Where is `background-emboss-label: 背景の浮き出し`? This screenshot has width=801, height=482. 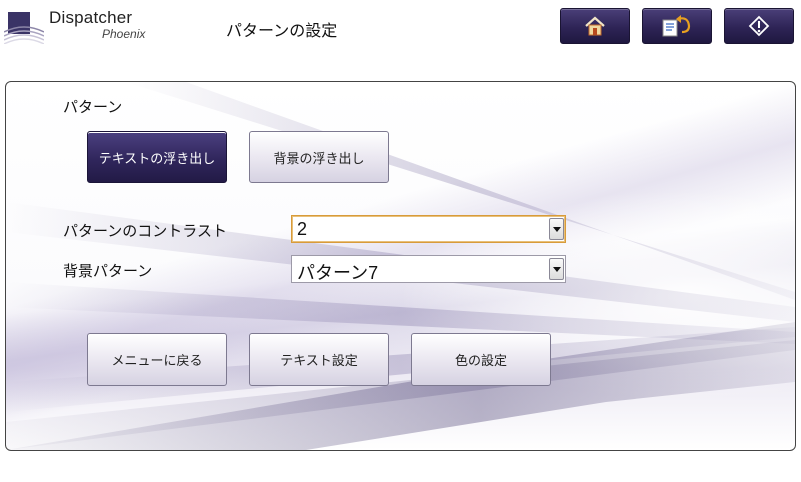 background-emboss-label: 背景の浮き出し is located at coordinates (319, 159).